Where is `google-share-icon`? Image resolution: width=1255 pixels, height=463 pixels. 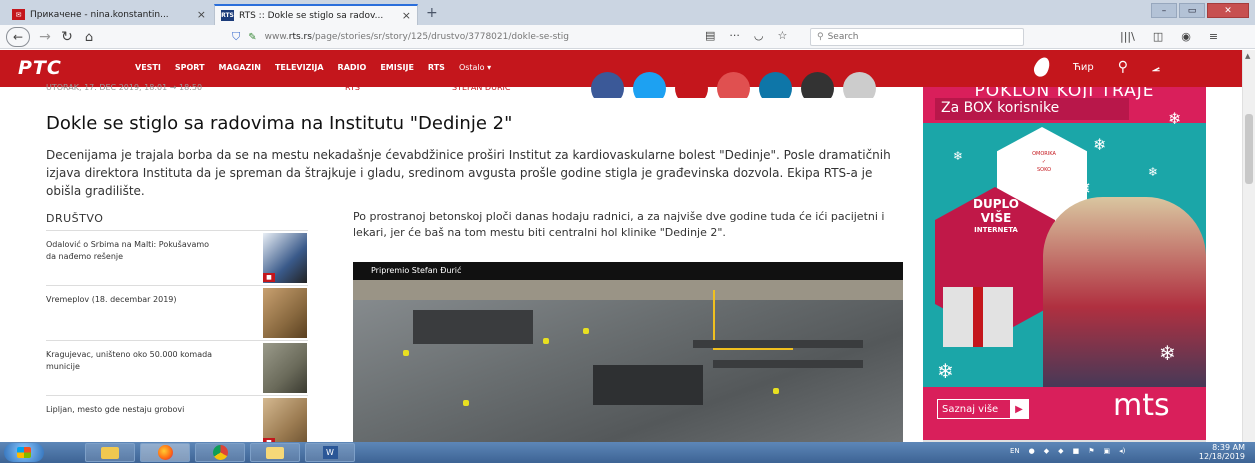
google-share-icon is located at coordinates (733, 85).